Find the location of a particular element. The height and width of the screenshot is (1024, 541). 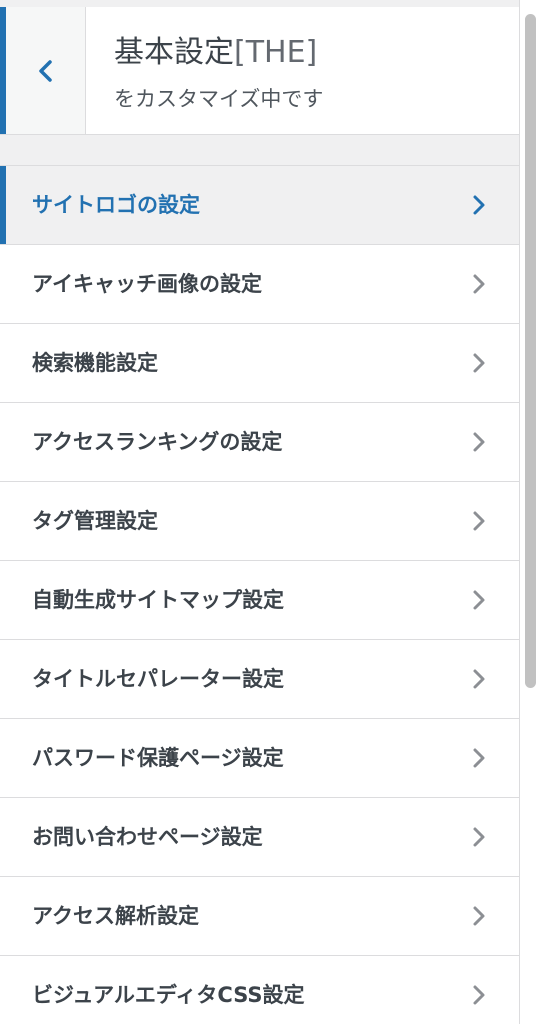

menu-item-label: アクセス解析設定 is located at coordinates (115, 916).